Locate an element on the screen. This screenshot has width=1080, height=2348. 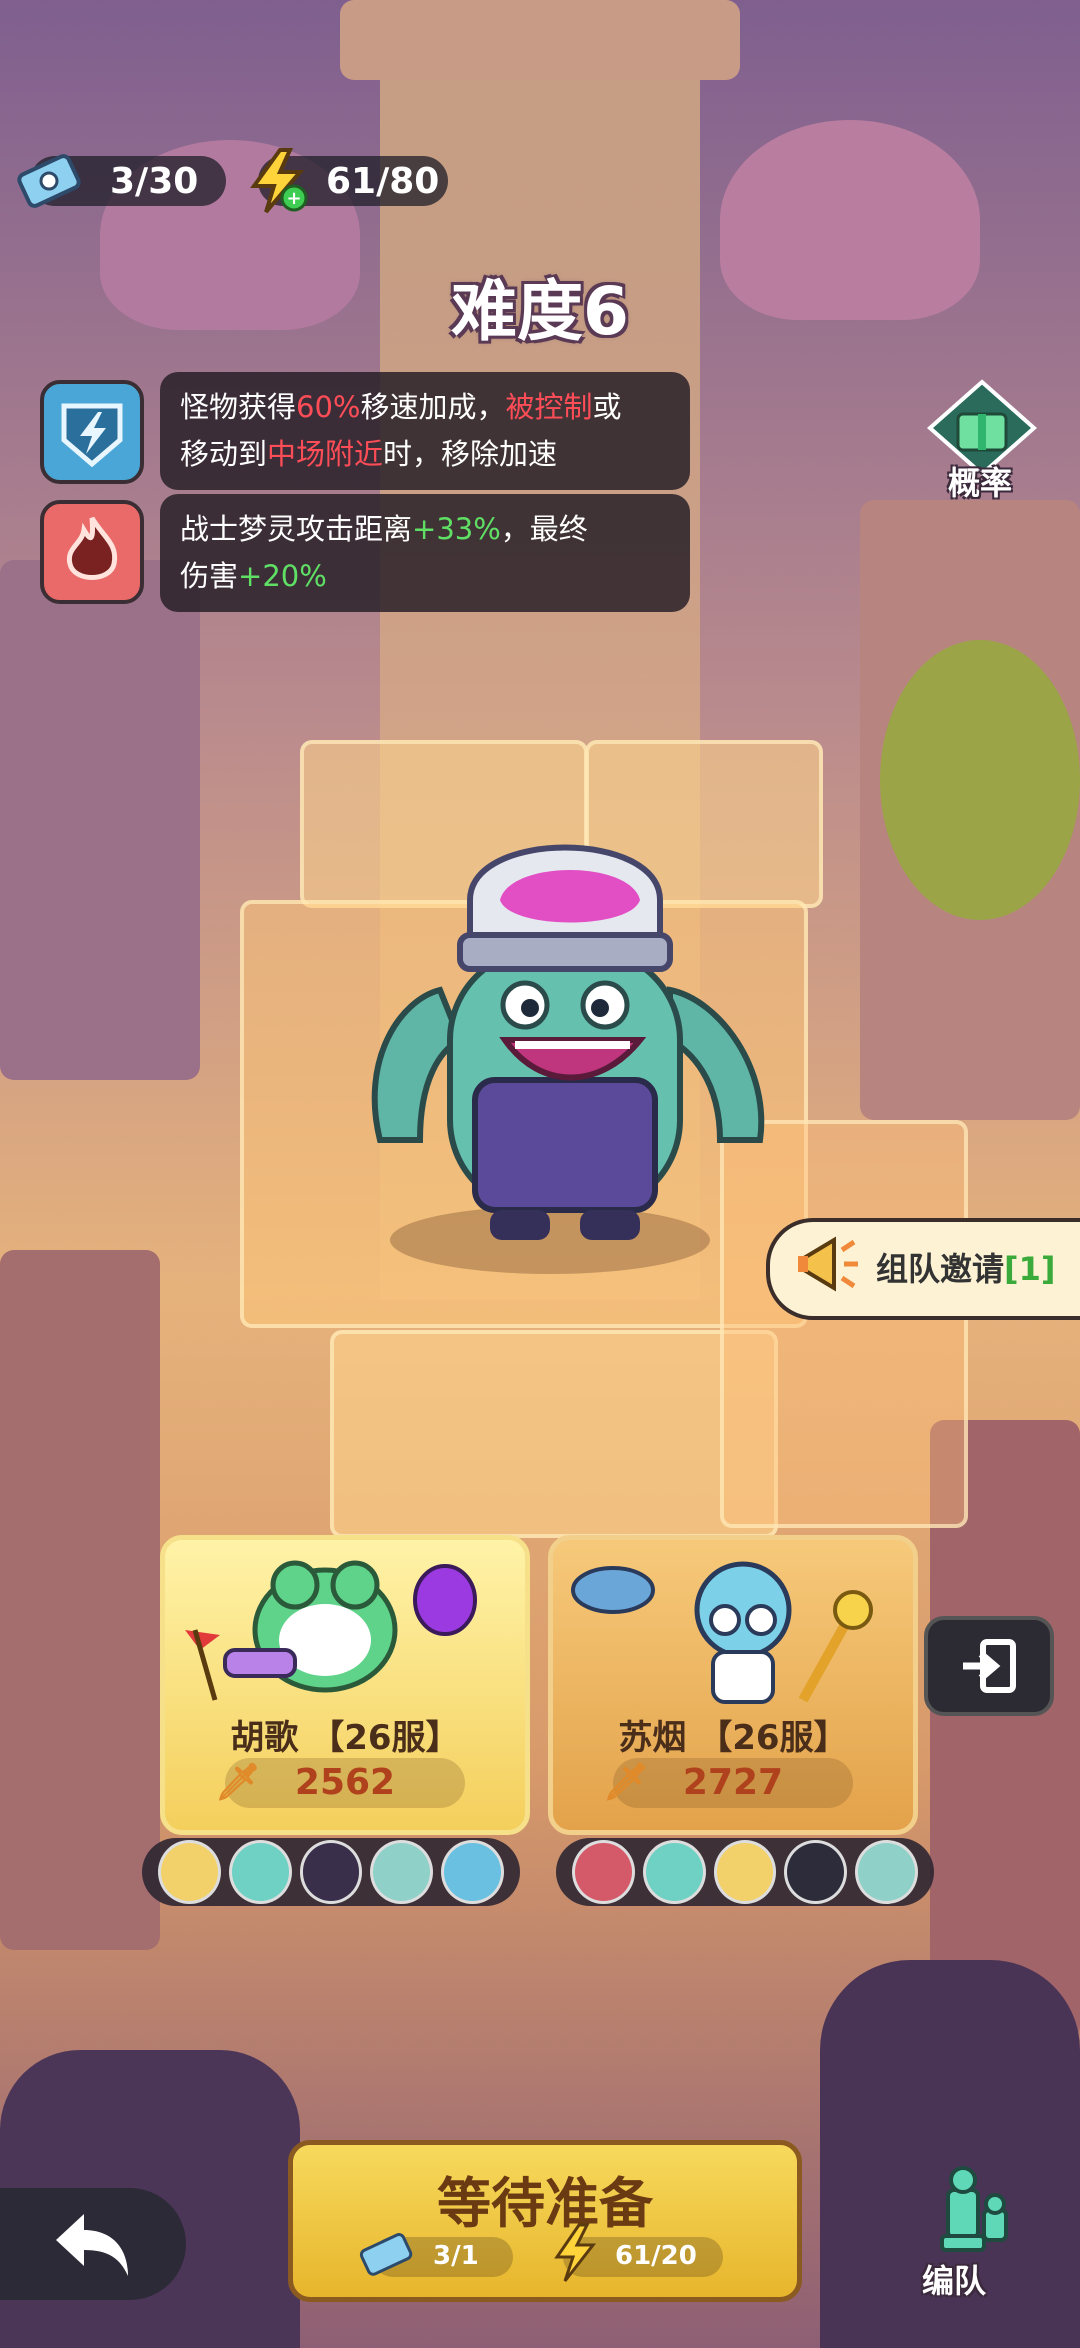
ready-label: 等待准备 is located at coordinates (545, 2203).